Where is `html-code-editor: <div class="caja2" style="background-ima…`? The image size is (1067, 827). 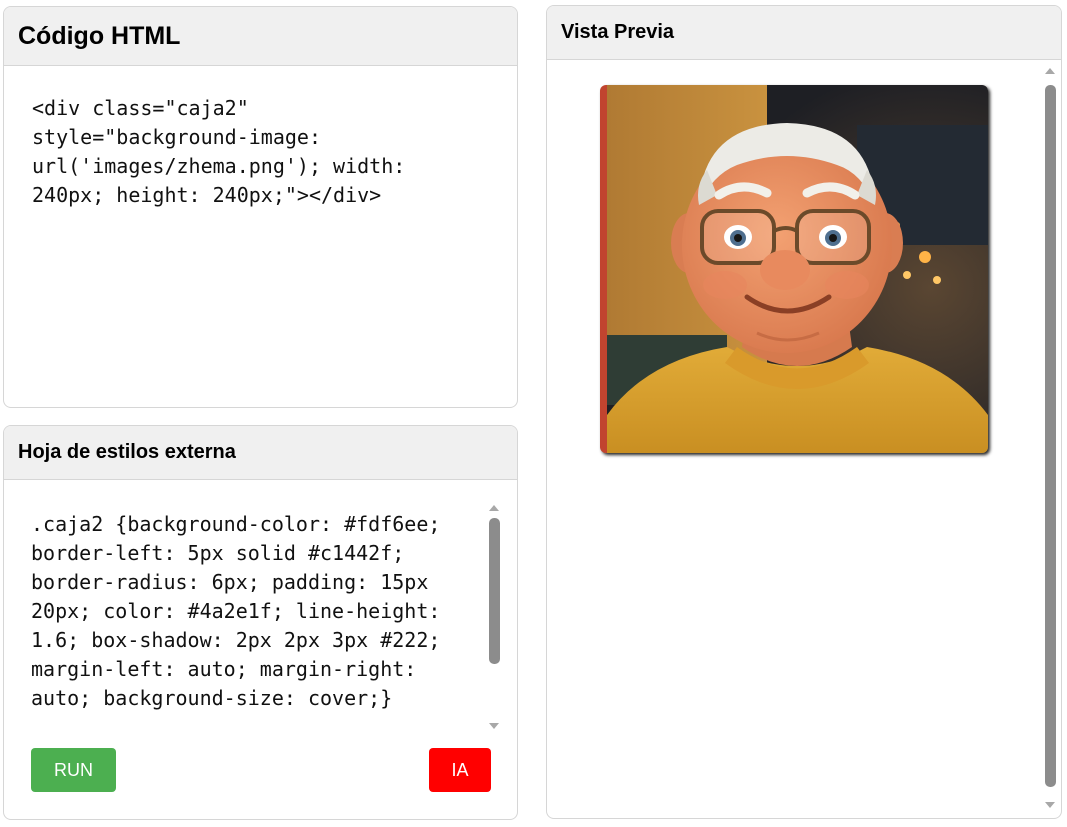
html-code-editor: <div class="caja2" style="background-ima… is located at coordinates (252, 152).